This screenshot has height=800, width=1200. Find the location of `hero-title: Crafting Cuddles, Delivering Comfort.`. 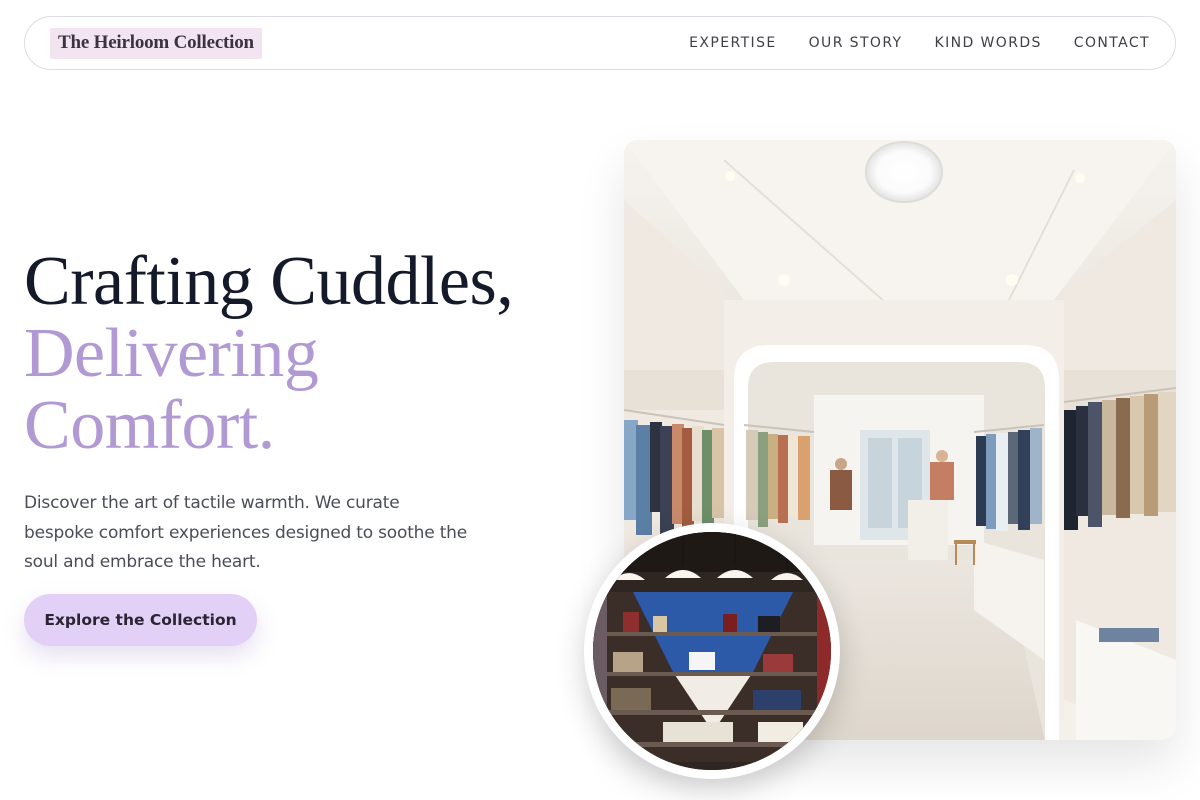

hero-title: Crafting Cuddles, Delivering Comfort. is located at coordinates (314, 354).